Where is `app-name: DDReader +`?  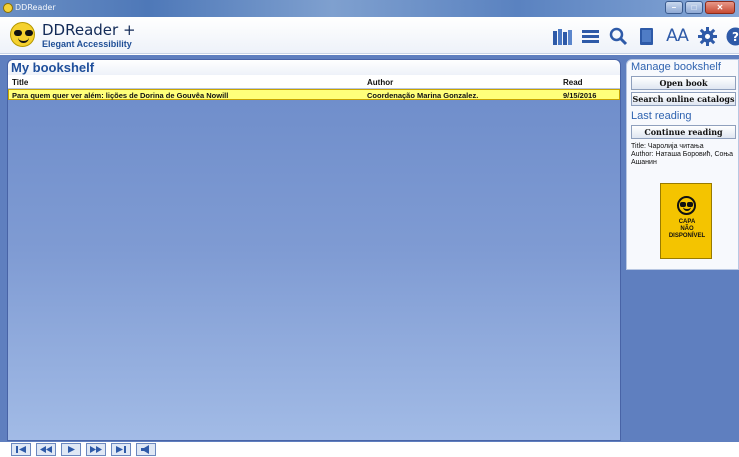 app-name: DDReader + is located at coordinates (89, 30).